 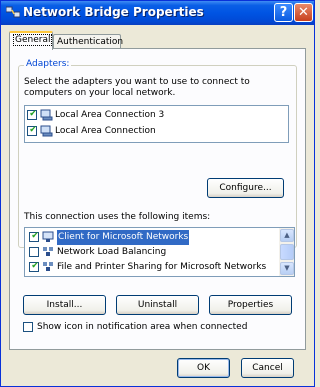 I want to click on items-scrollbar: ▲ ▼, so click(x=286, y=252).